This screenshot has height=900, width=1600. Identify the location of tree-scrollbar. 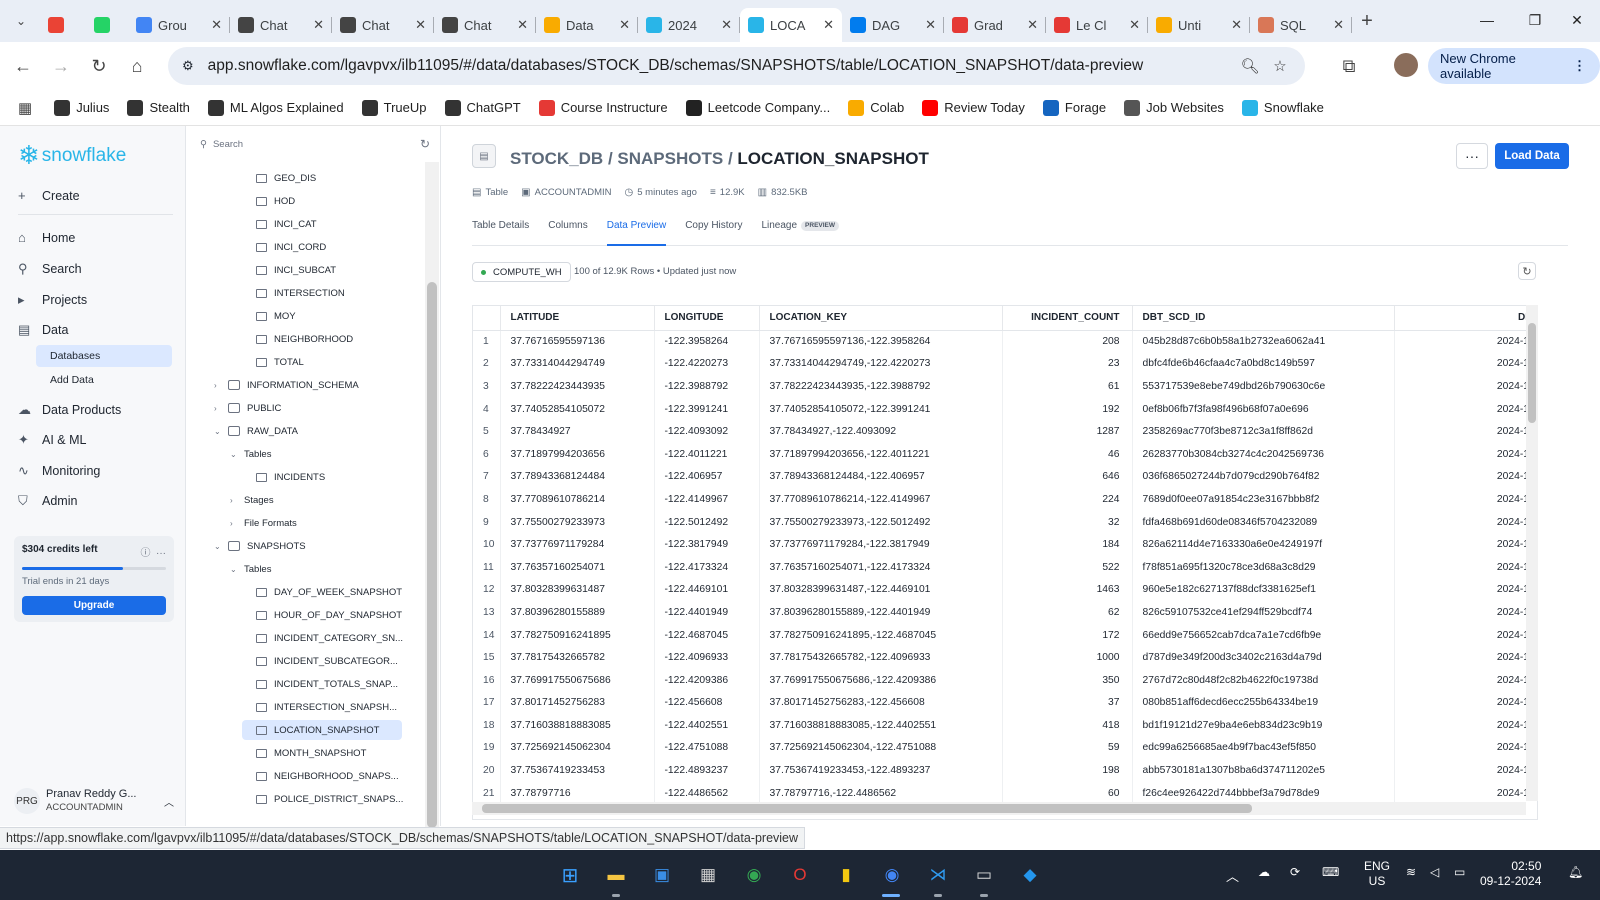
(432, 495).